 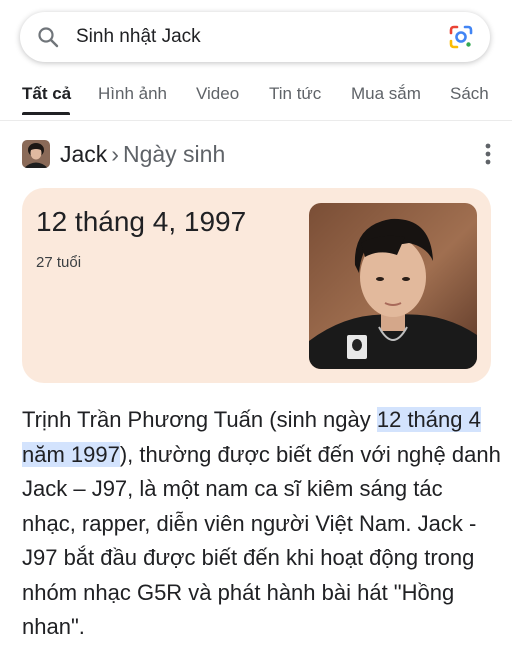 I want to click on tab-books: Sách, so click(x=469, y=94).